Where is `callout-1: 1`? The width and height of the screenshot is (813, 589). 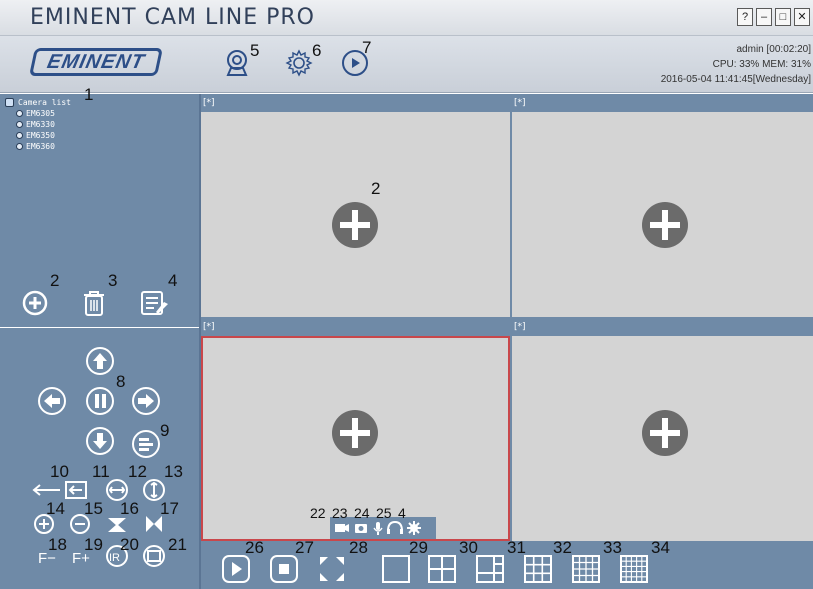
callout-1: 1 is located at coordinates (89, 94).